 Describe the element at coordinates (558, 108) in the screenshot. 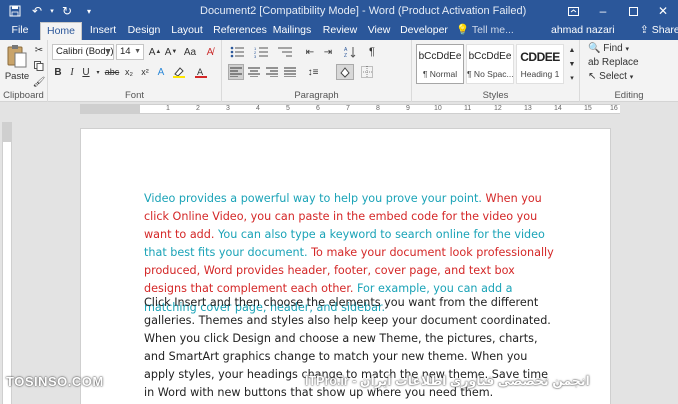

I see `ruler-number: 14` at that location.